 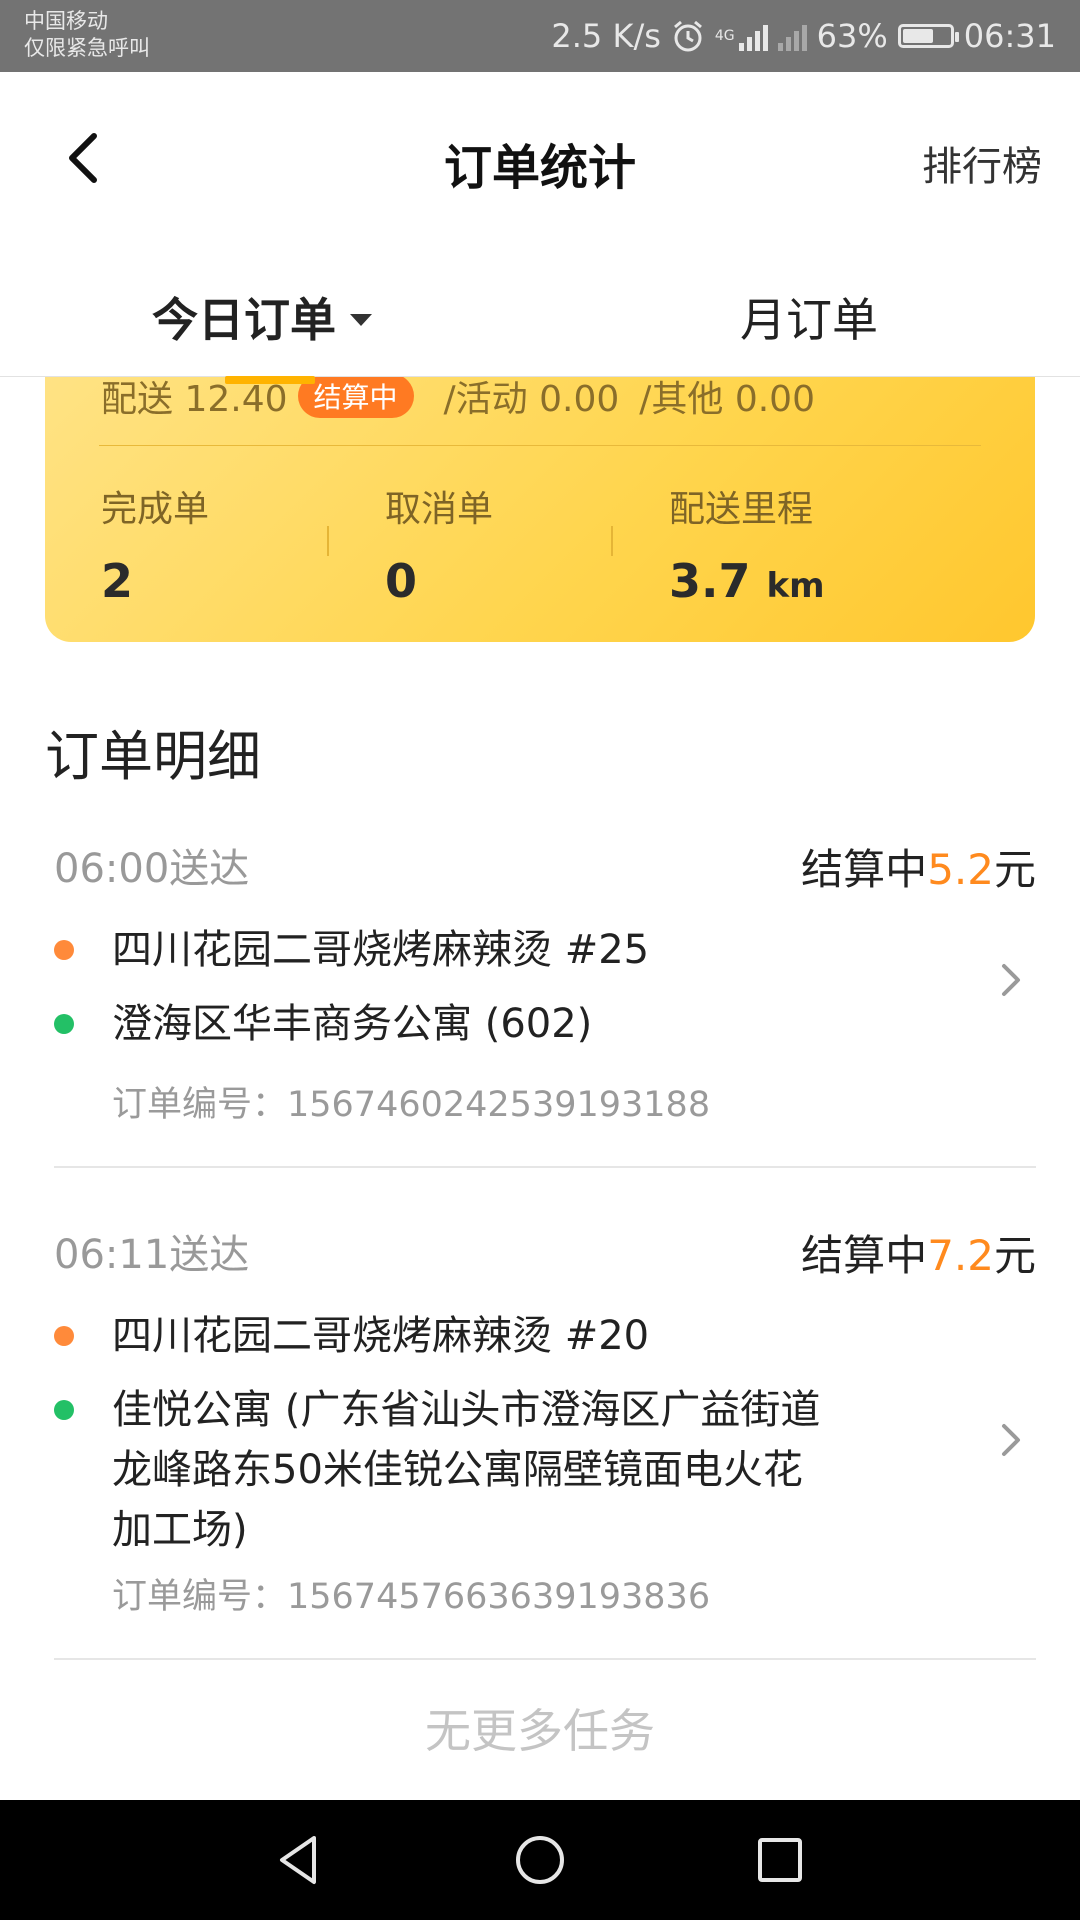 What do you see at coordinates (155, 509) in the screenshot?
I see `stat-label: 完成单` at bounding box center [155, 509].